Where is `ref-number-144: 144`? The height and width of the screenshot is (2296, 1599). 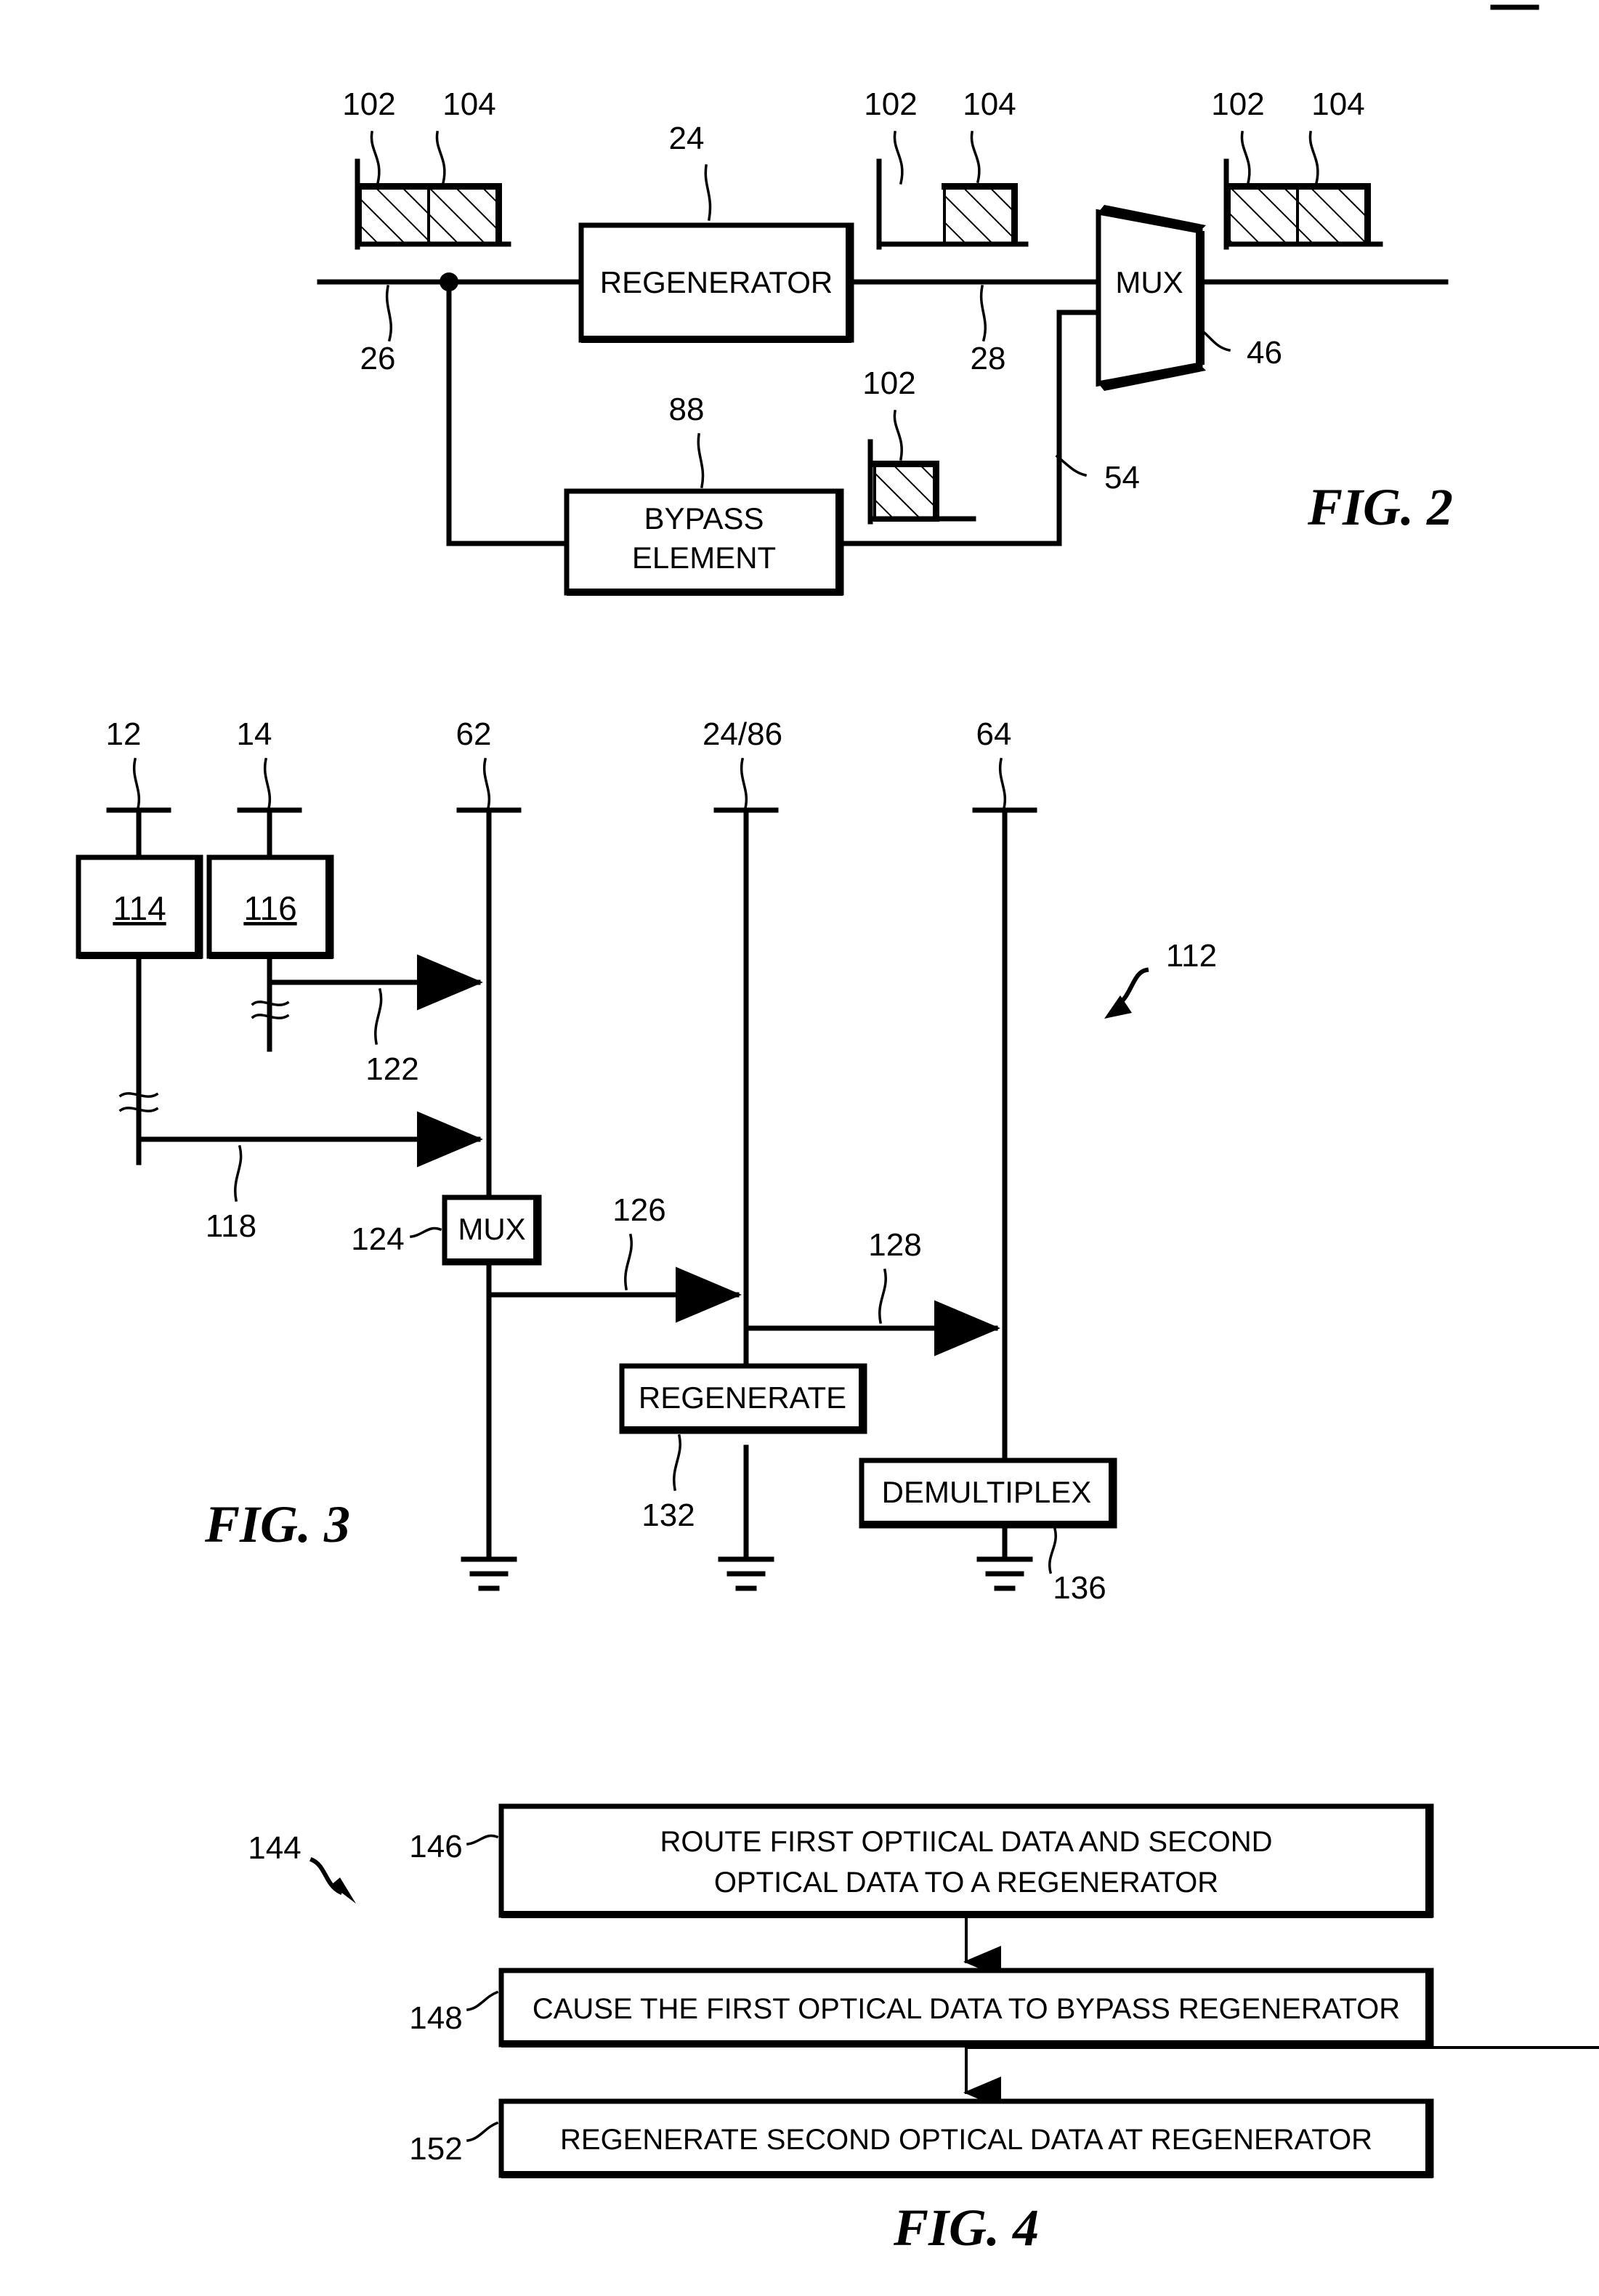
ref-number-144: 144 is located at coordinates (274, 1848).